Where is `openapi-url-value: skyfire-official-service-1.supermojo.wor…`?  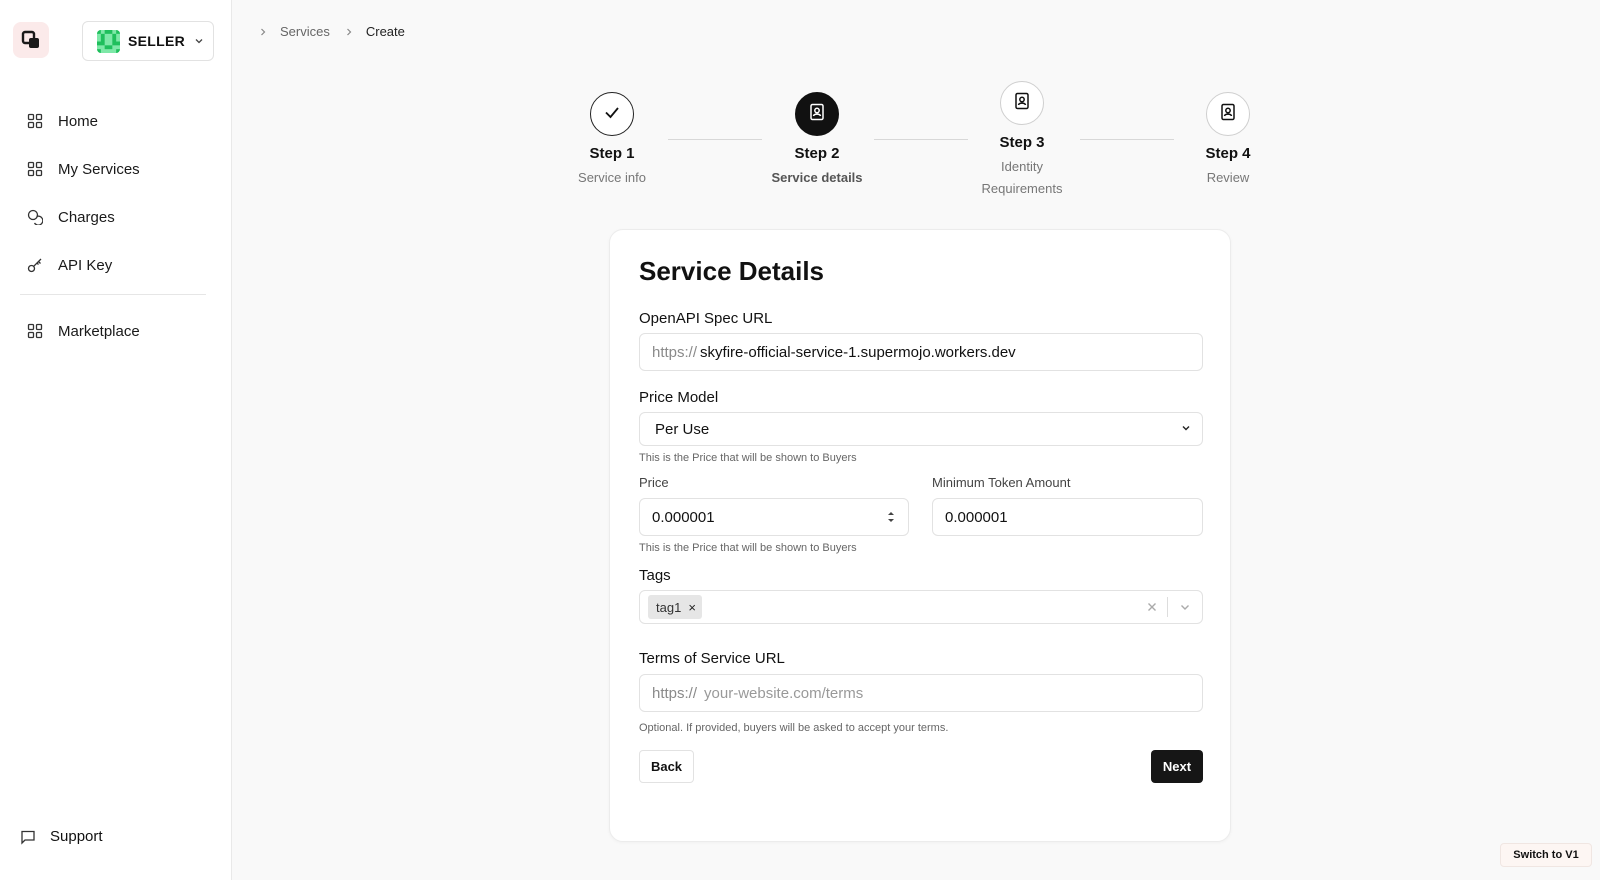 openapi-url-value: skyfire-official-service-1.supermojo.wor… is located at coordinates (858, 352).